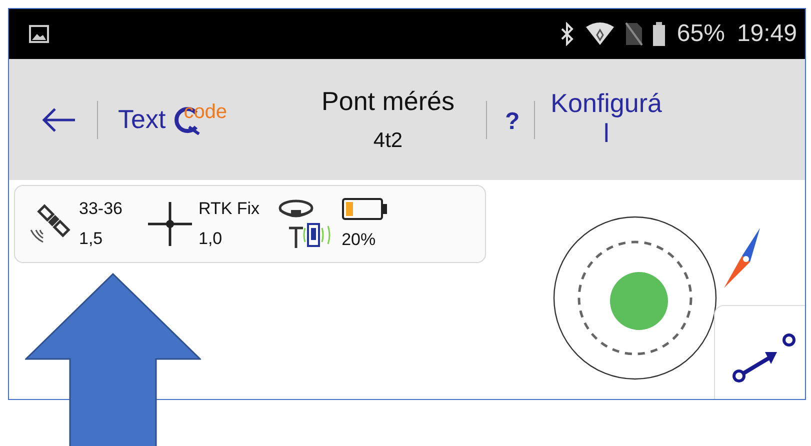 Image resolution: width=811 pixels, height=446 pixels. Describe the element at coordinates (599, 34) in the screenshot. I see `wifi-icon` at that location.